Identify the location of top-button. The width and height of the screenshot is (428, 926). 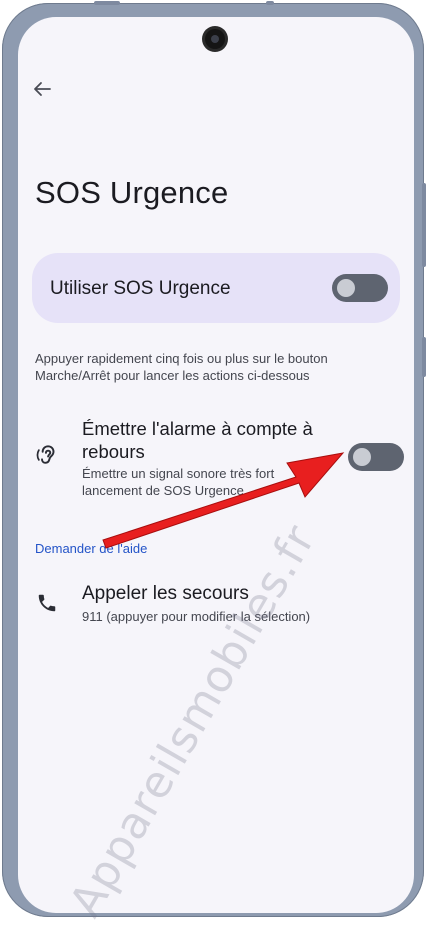
(107, 3).